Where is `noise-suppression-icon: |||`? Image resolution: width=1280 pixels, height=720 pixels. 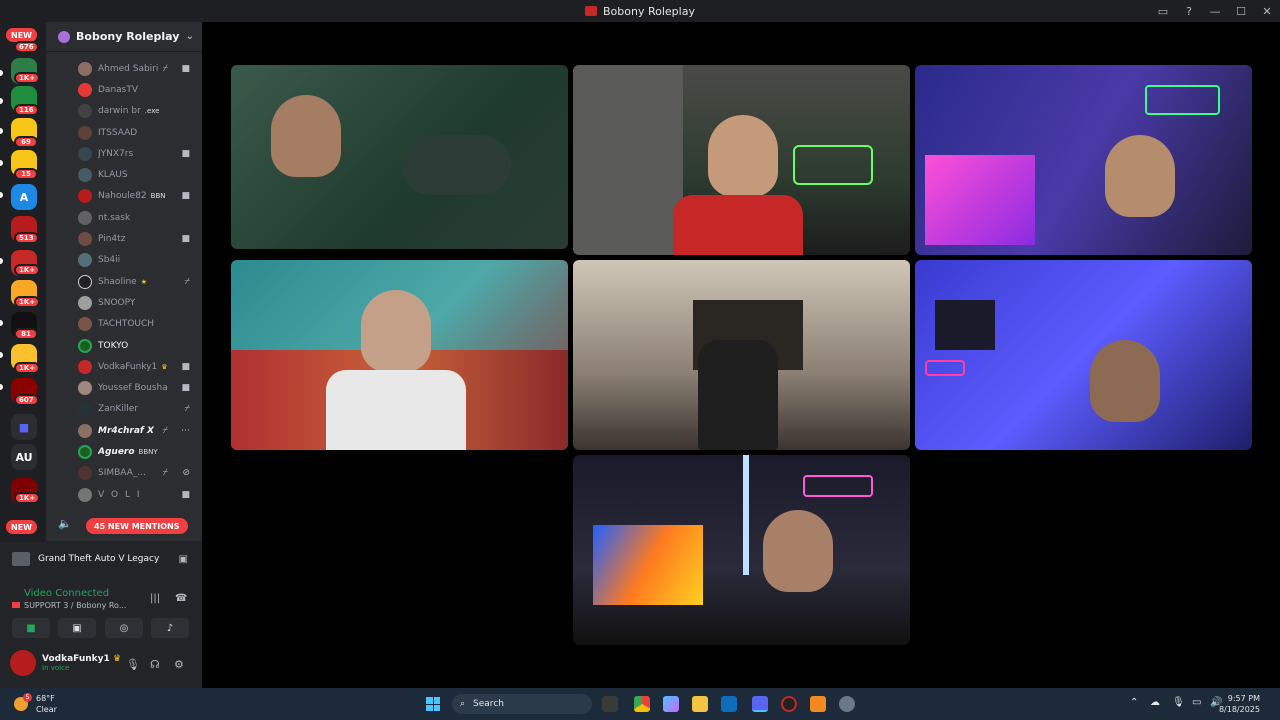 noise-suppression-icon: ||| is located at coordinates (155, 598).